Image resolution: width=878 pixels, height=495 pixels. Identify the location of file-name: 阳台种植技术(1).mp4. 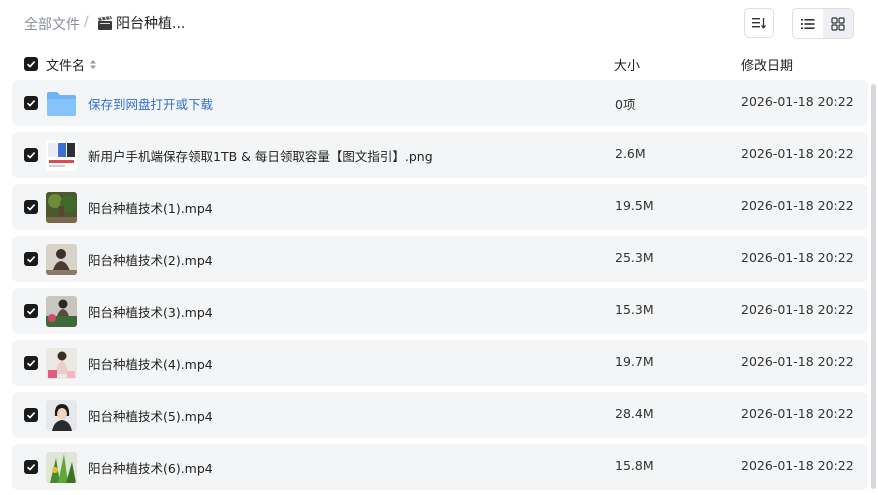
(150, 207).